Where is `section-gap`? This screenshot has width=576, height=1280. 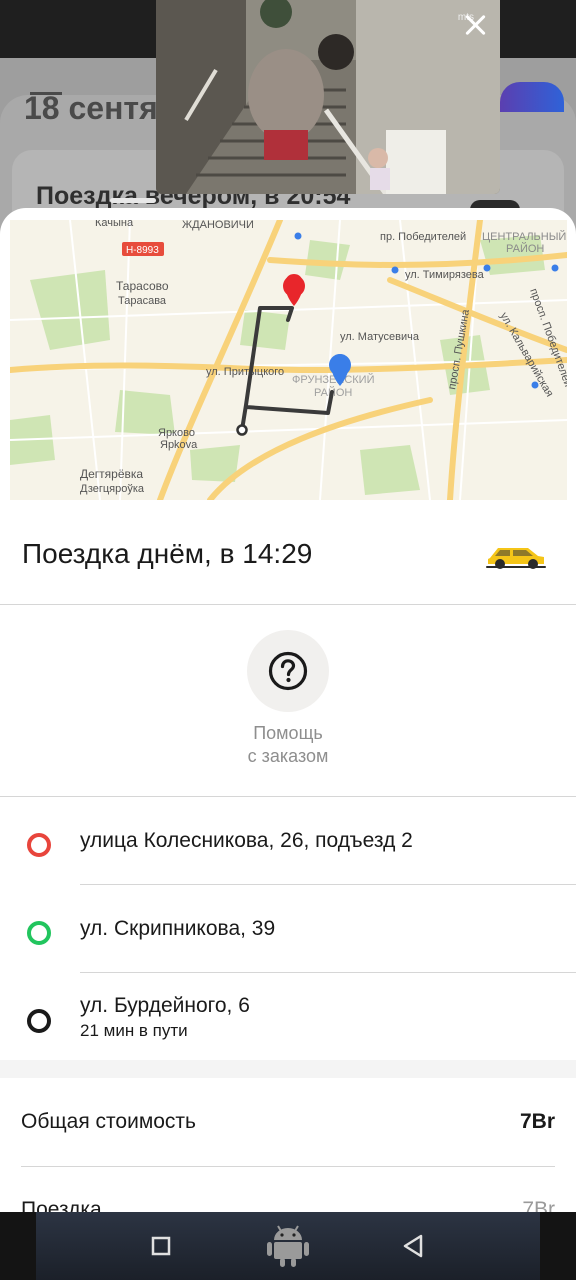
section-gap is located at coordinates (288, 1069).